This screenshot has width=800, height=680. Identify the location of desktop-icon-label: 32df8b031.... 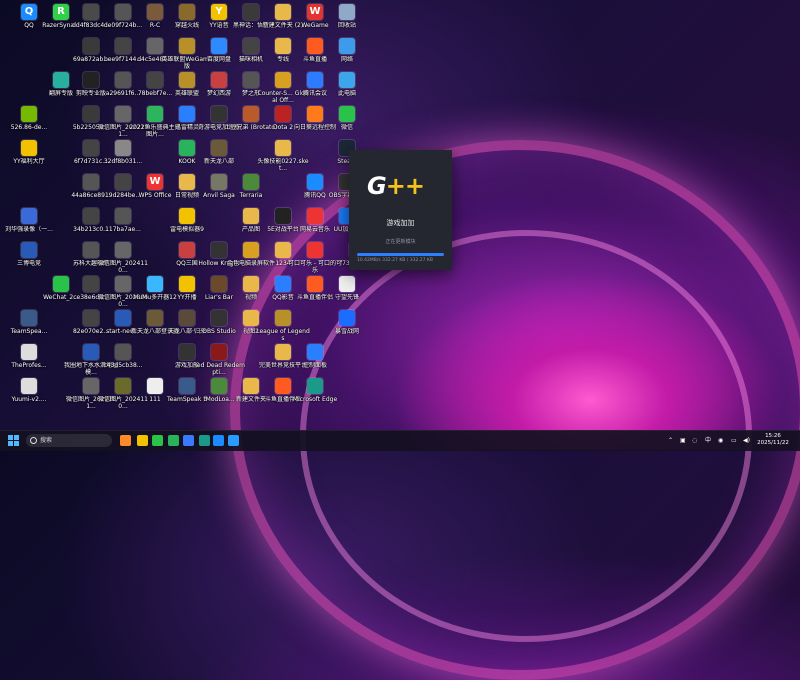
(123, 161).